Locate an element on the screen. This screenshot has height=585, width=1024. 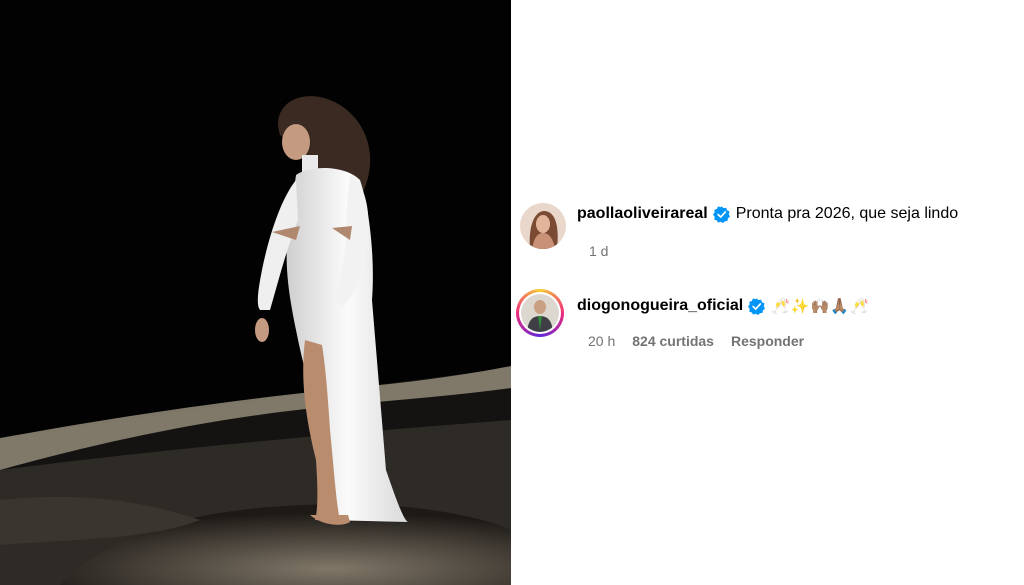
comment-time: 20 h is located at coordinates (601, 341).